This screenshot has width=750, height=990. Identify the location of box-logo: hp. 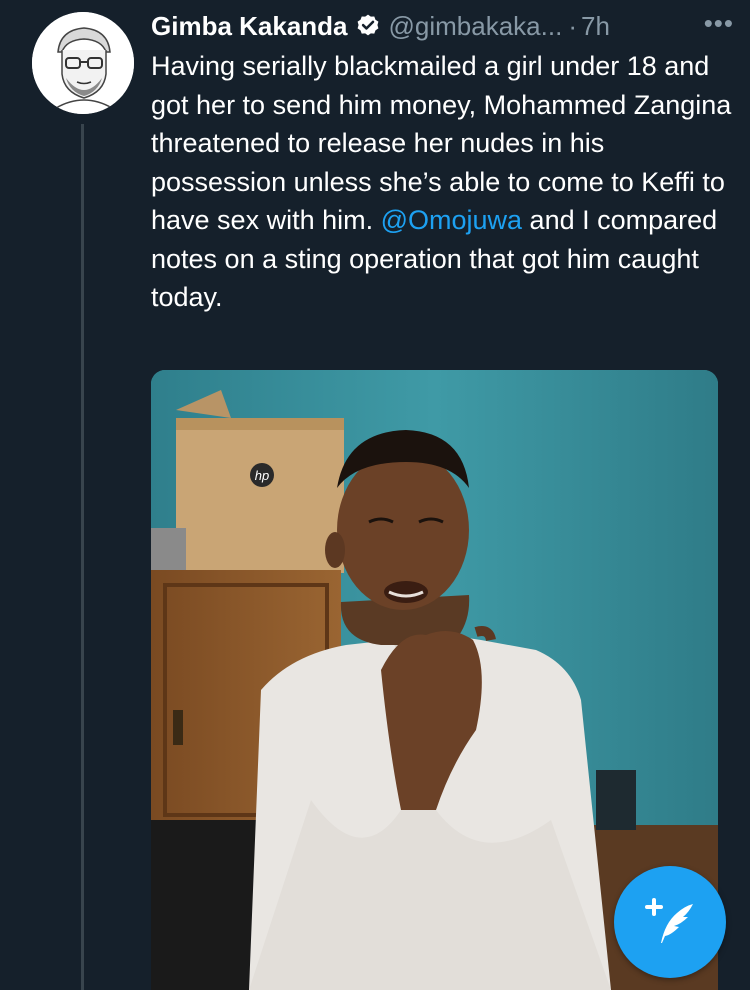
(262, 475).